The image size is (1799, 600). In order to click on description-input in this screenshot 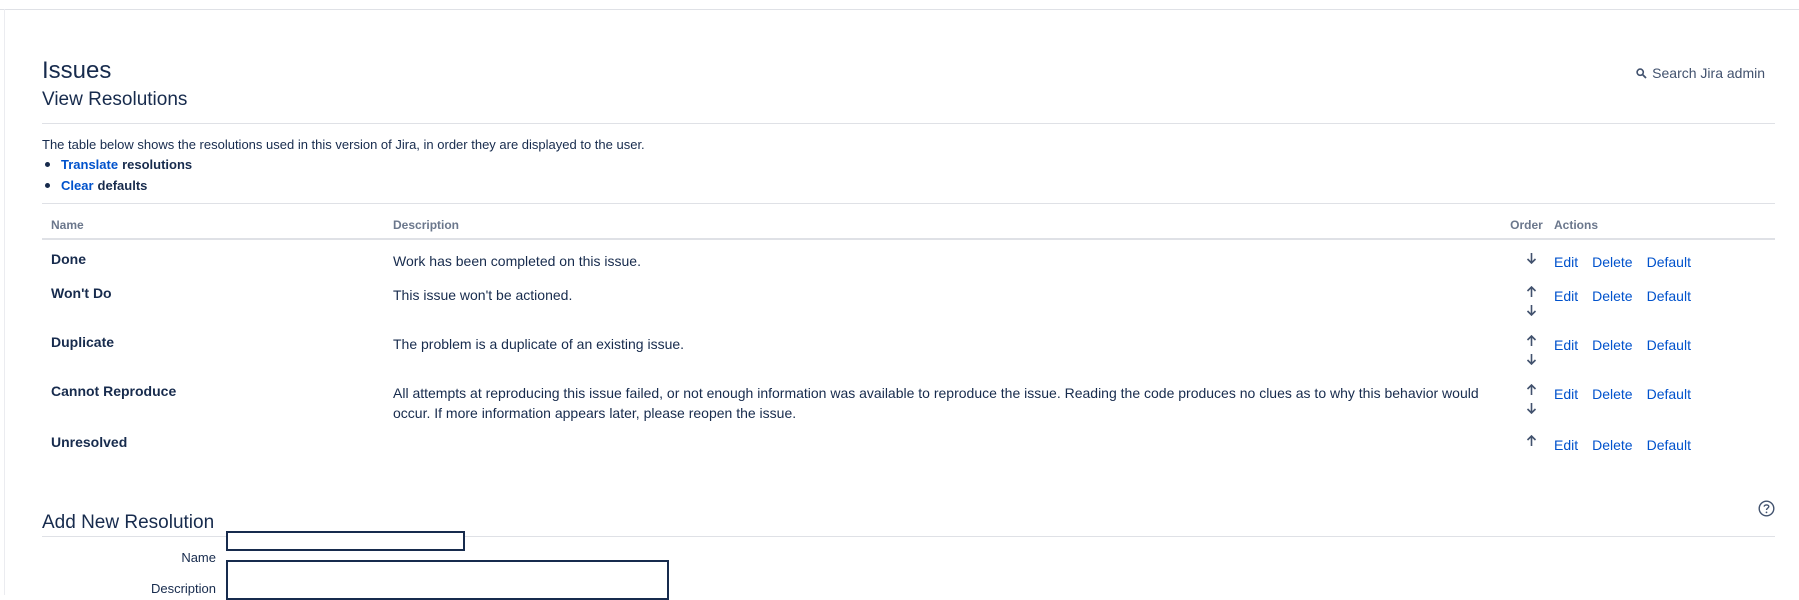, I will do `click(447, 580)`.